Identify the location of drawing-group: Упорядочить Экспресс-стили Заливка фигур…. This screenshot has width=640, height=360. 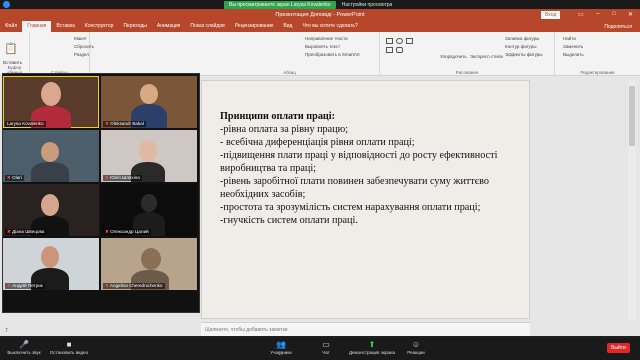
(467, 54).